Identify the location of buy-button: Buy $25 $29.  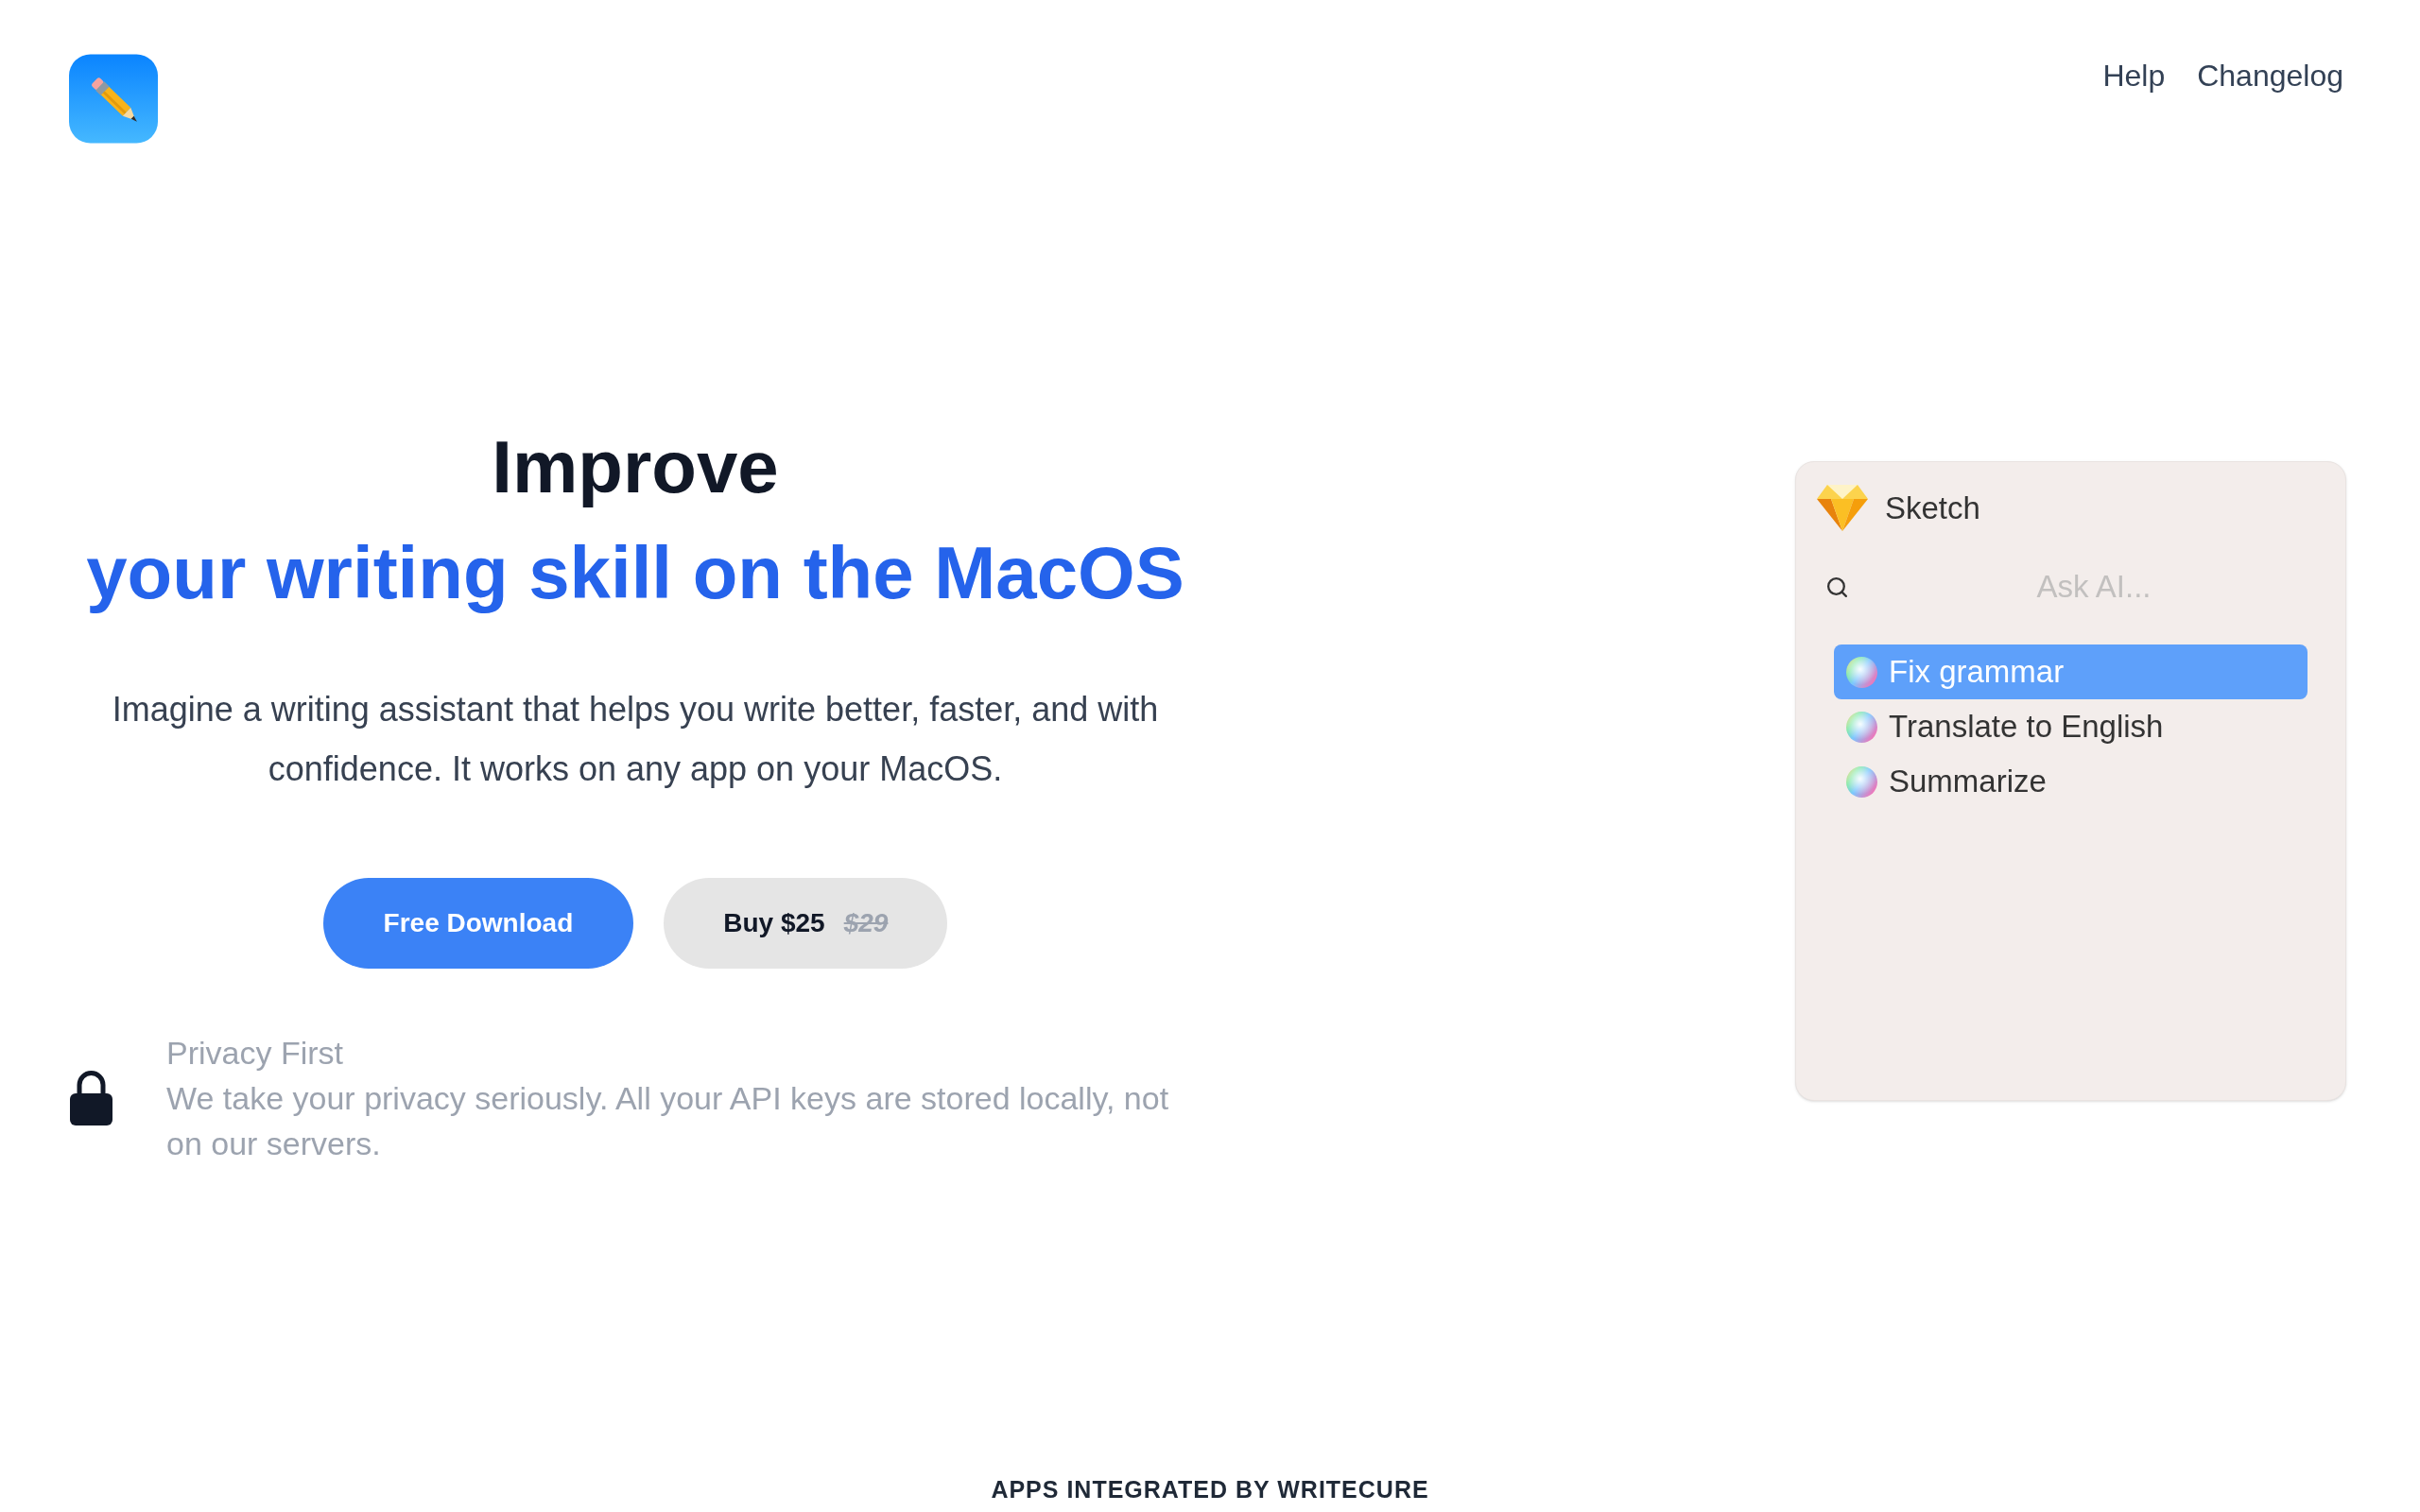
(806, 923).